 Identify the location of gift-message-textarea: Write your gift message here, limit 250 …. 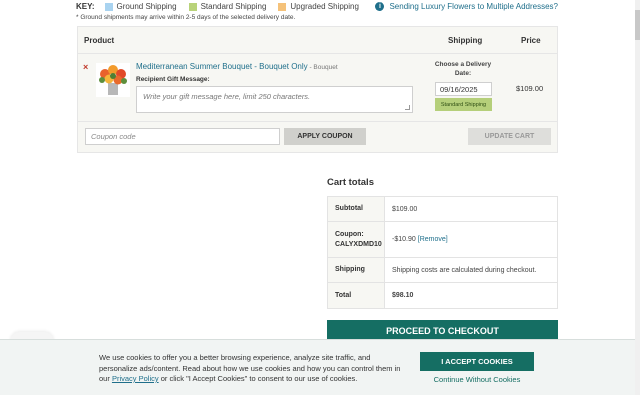
(274, 99).